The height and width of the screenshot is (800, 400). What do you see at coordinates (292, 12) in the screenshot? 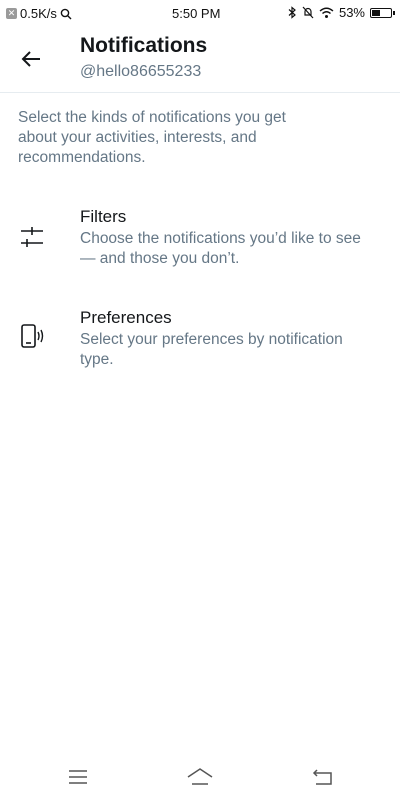
I see `bluetooth-icon` at bounding box center [292, 12].